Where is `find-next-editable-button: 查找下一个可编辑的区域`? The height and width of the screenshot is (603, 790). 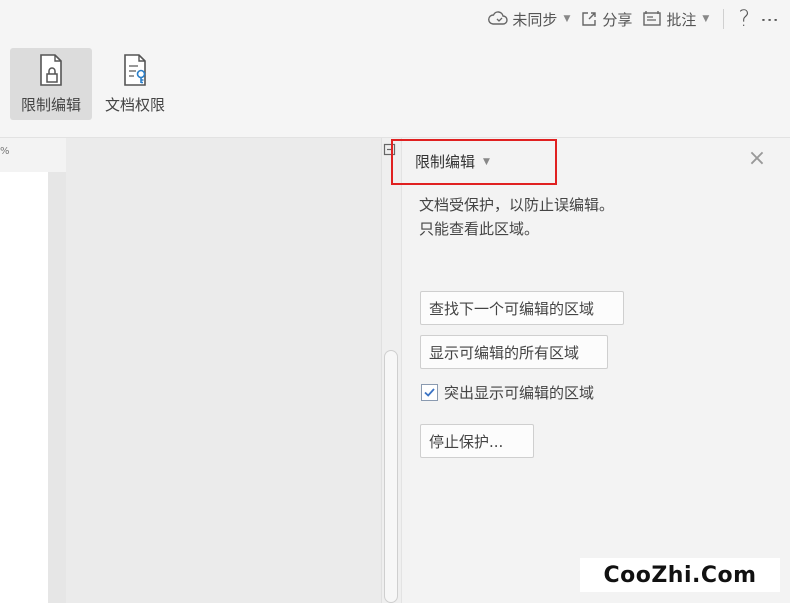
find-next-editable-button: 查找下一个可编辑的区域 is located at coordinates (522, 308).